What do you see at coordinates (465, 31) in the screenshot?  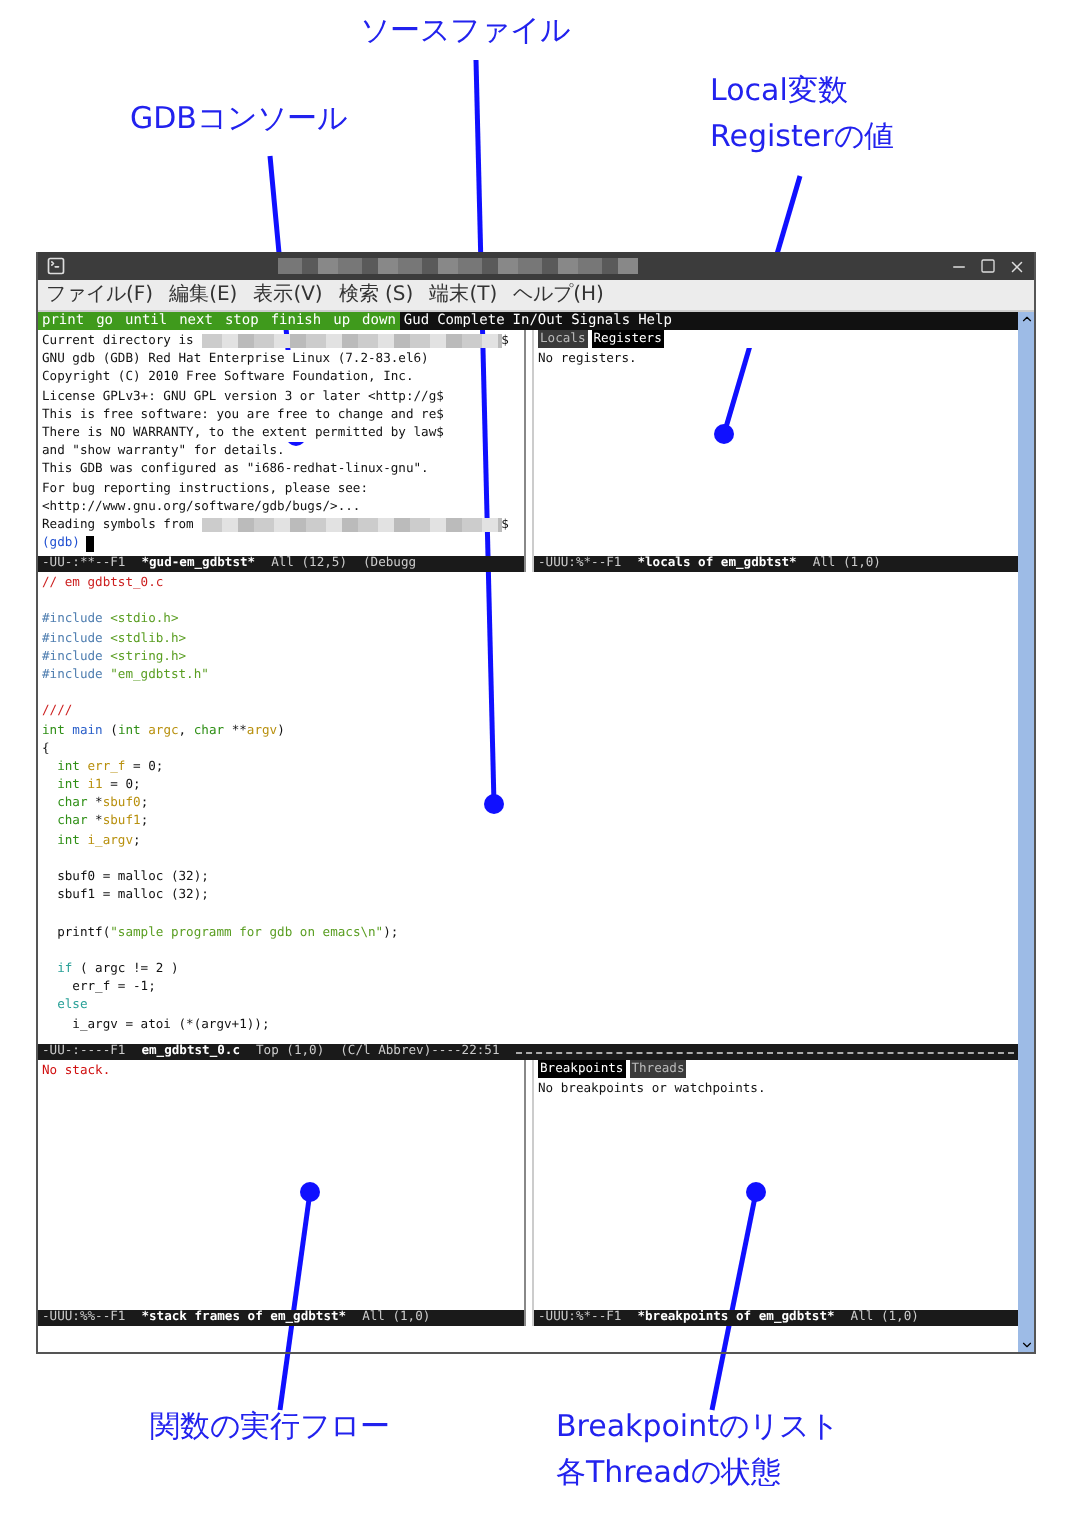 I see `callout-label: ソースファイル` at bounding box center [465, 31].